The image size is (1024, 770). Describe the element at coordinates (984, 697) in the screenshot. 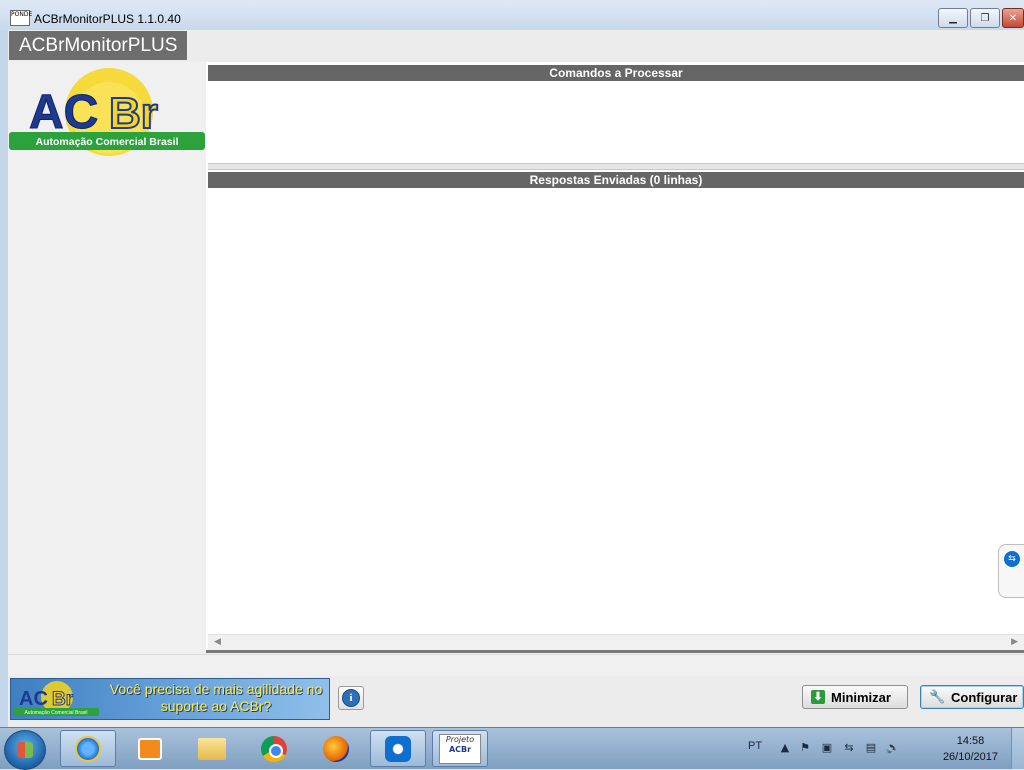

I see `configure-label: Configurar` at that location.